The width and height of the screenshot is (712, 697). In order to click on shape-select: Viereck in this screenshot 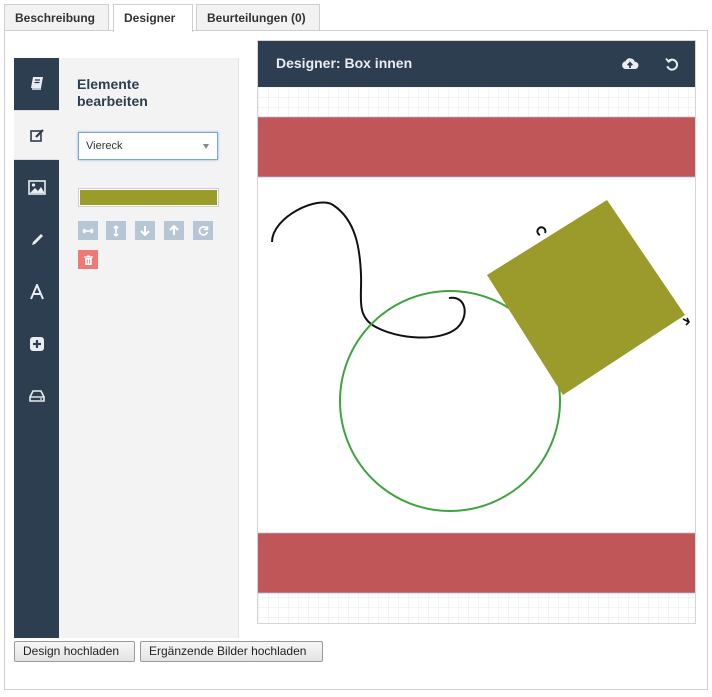, I will do `click(148, 146)`.